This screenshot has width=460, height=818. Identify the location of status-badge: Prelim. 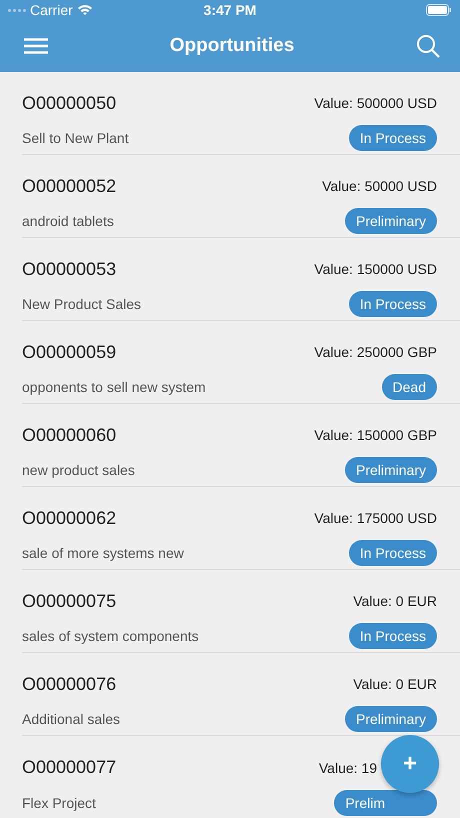
(385, 803).